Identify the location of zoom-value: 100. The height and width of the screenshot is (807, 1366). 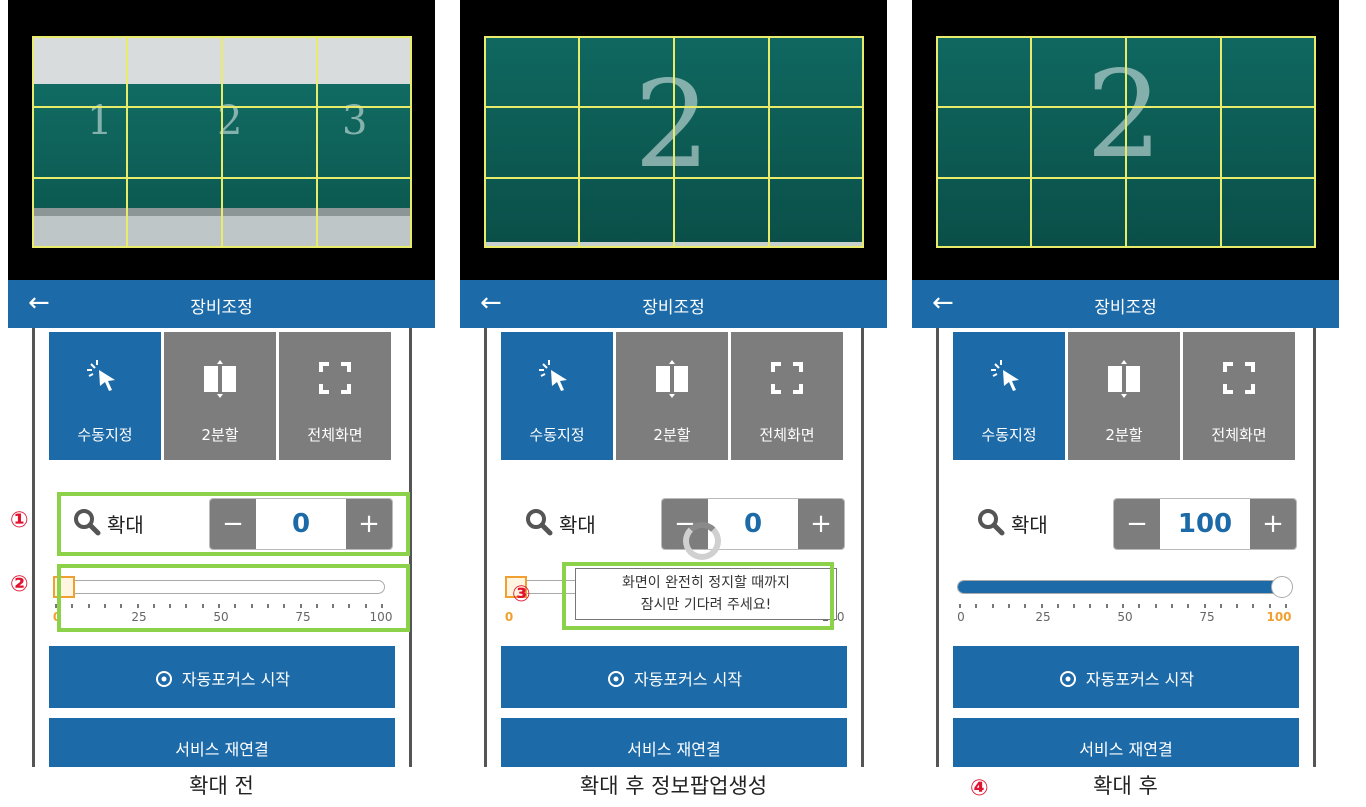
(1205, 524).